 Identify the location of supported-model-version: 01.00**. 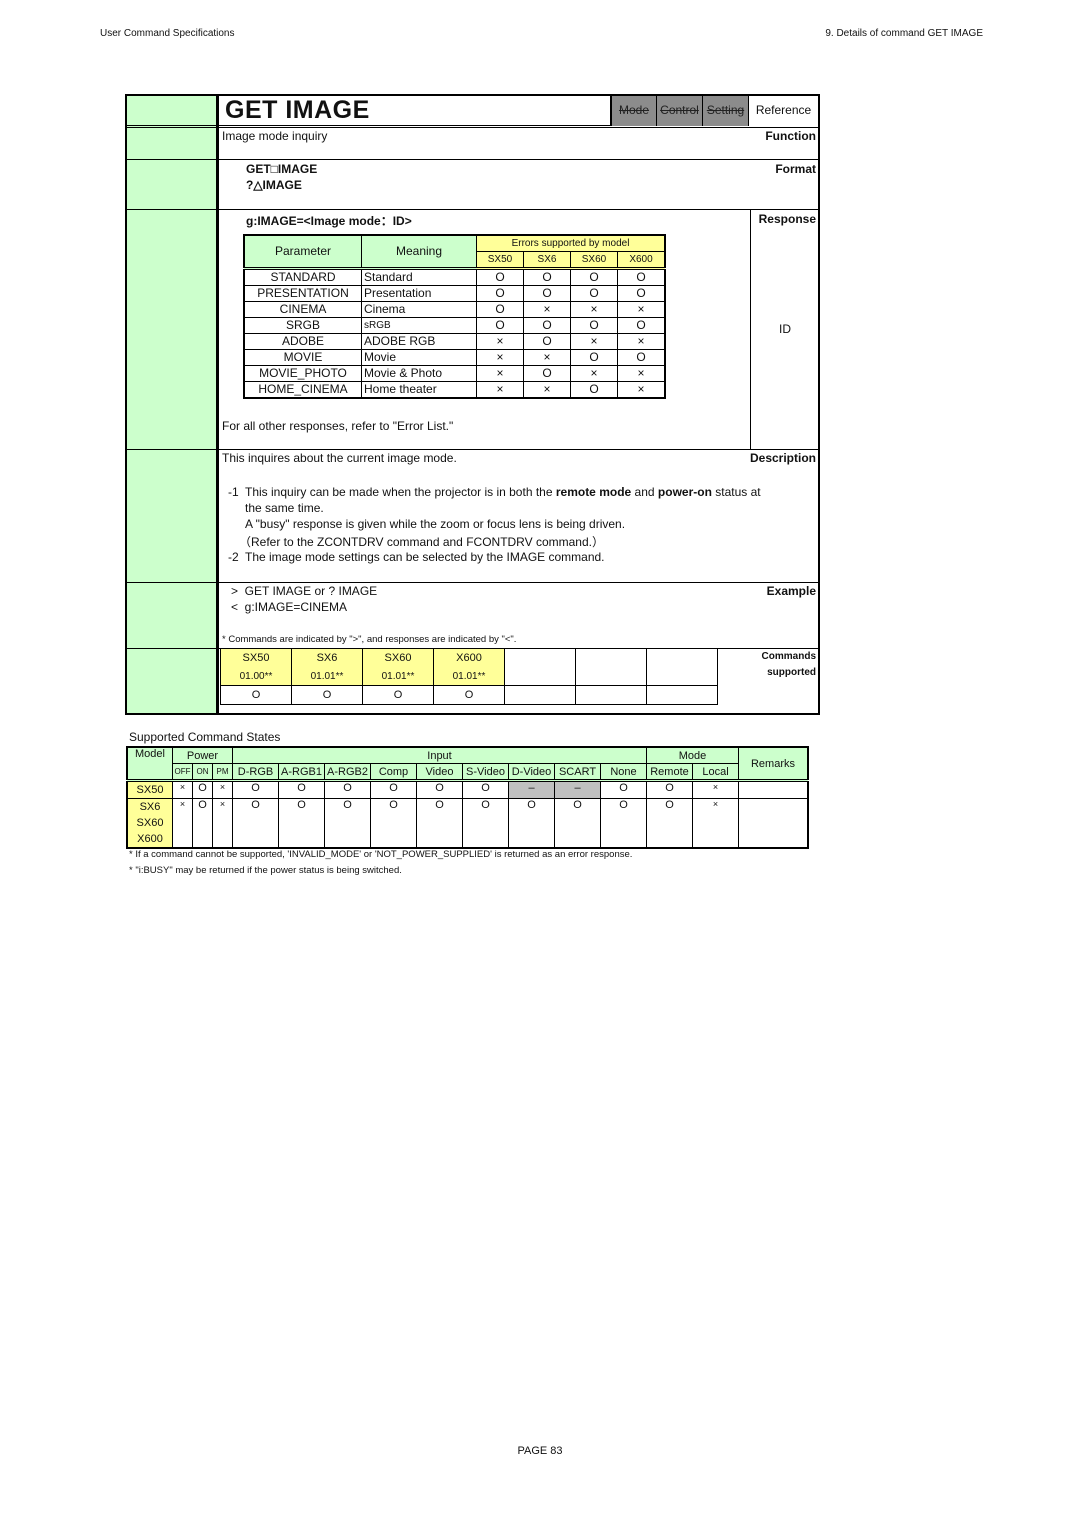
(256, 676).